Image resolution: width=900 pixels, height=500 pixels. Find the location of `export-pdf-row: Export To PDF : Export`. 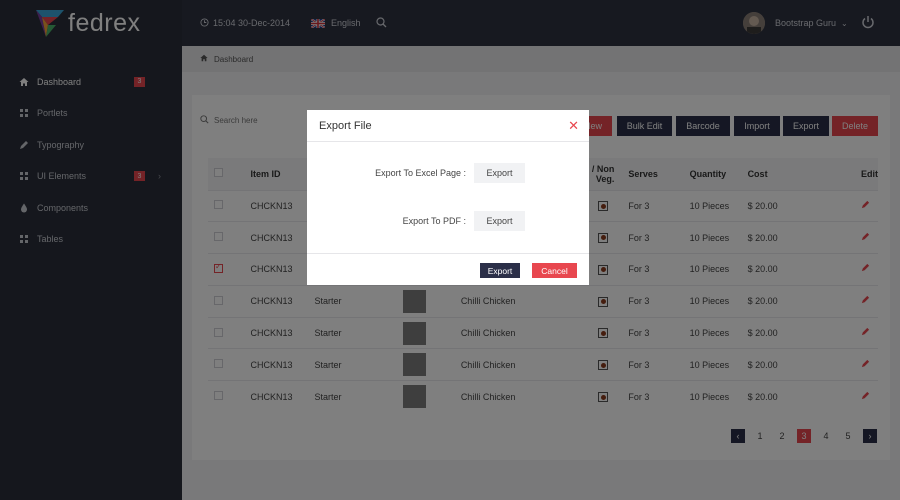

export-pdf-row: Export To PDF : Export is located at coordinates (448, 221).